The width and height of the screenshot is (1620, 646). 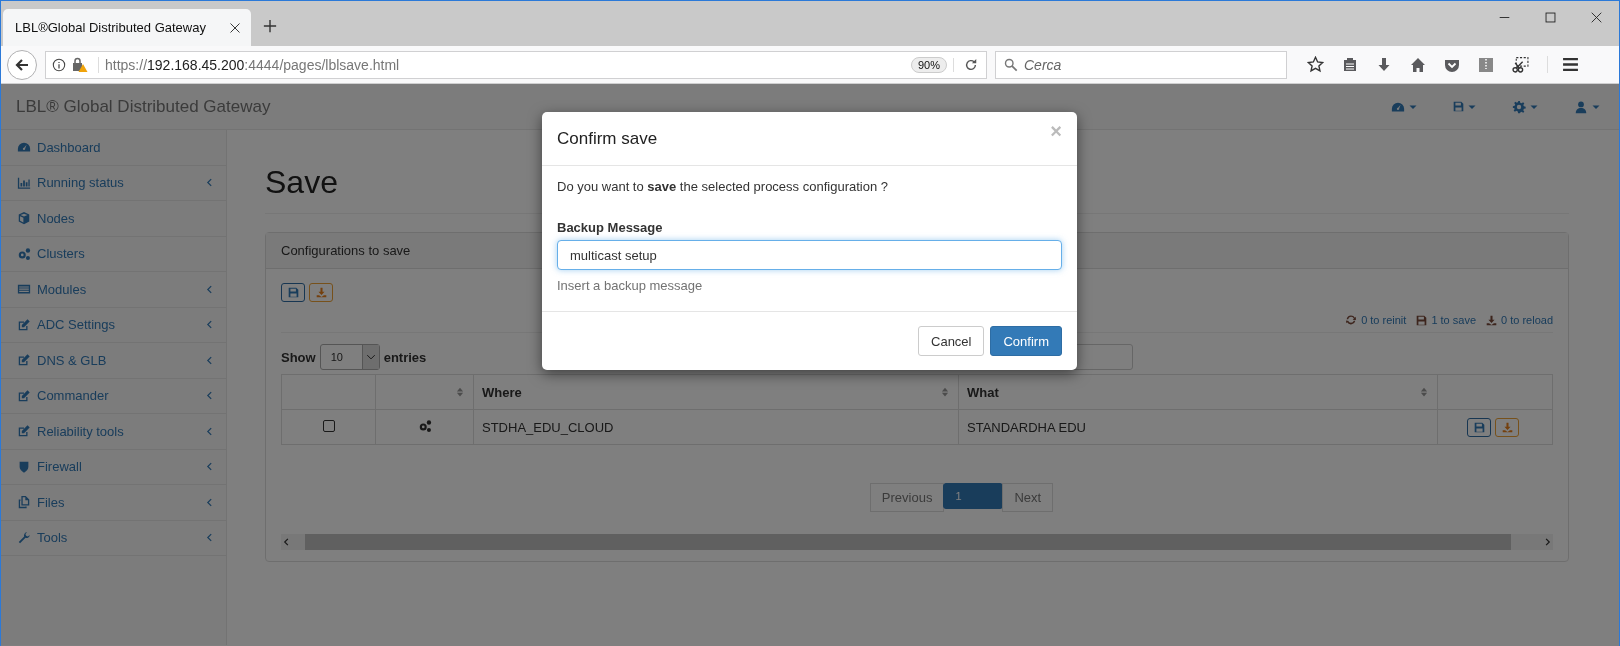 I want to click on reload-icon, so click(x=971, y=64).